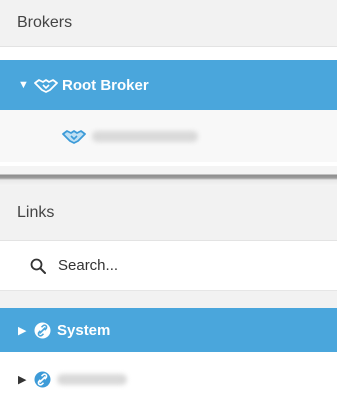 The width and height of the screenshot is (337, 394). What do you see at coordinates (168, 176) in the screenshot?
I see `resize-divider` at bounding box center [168, 176].